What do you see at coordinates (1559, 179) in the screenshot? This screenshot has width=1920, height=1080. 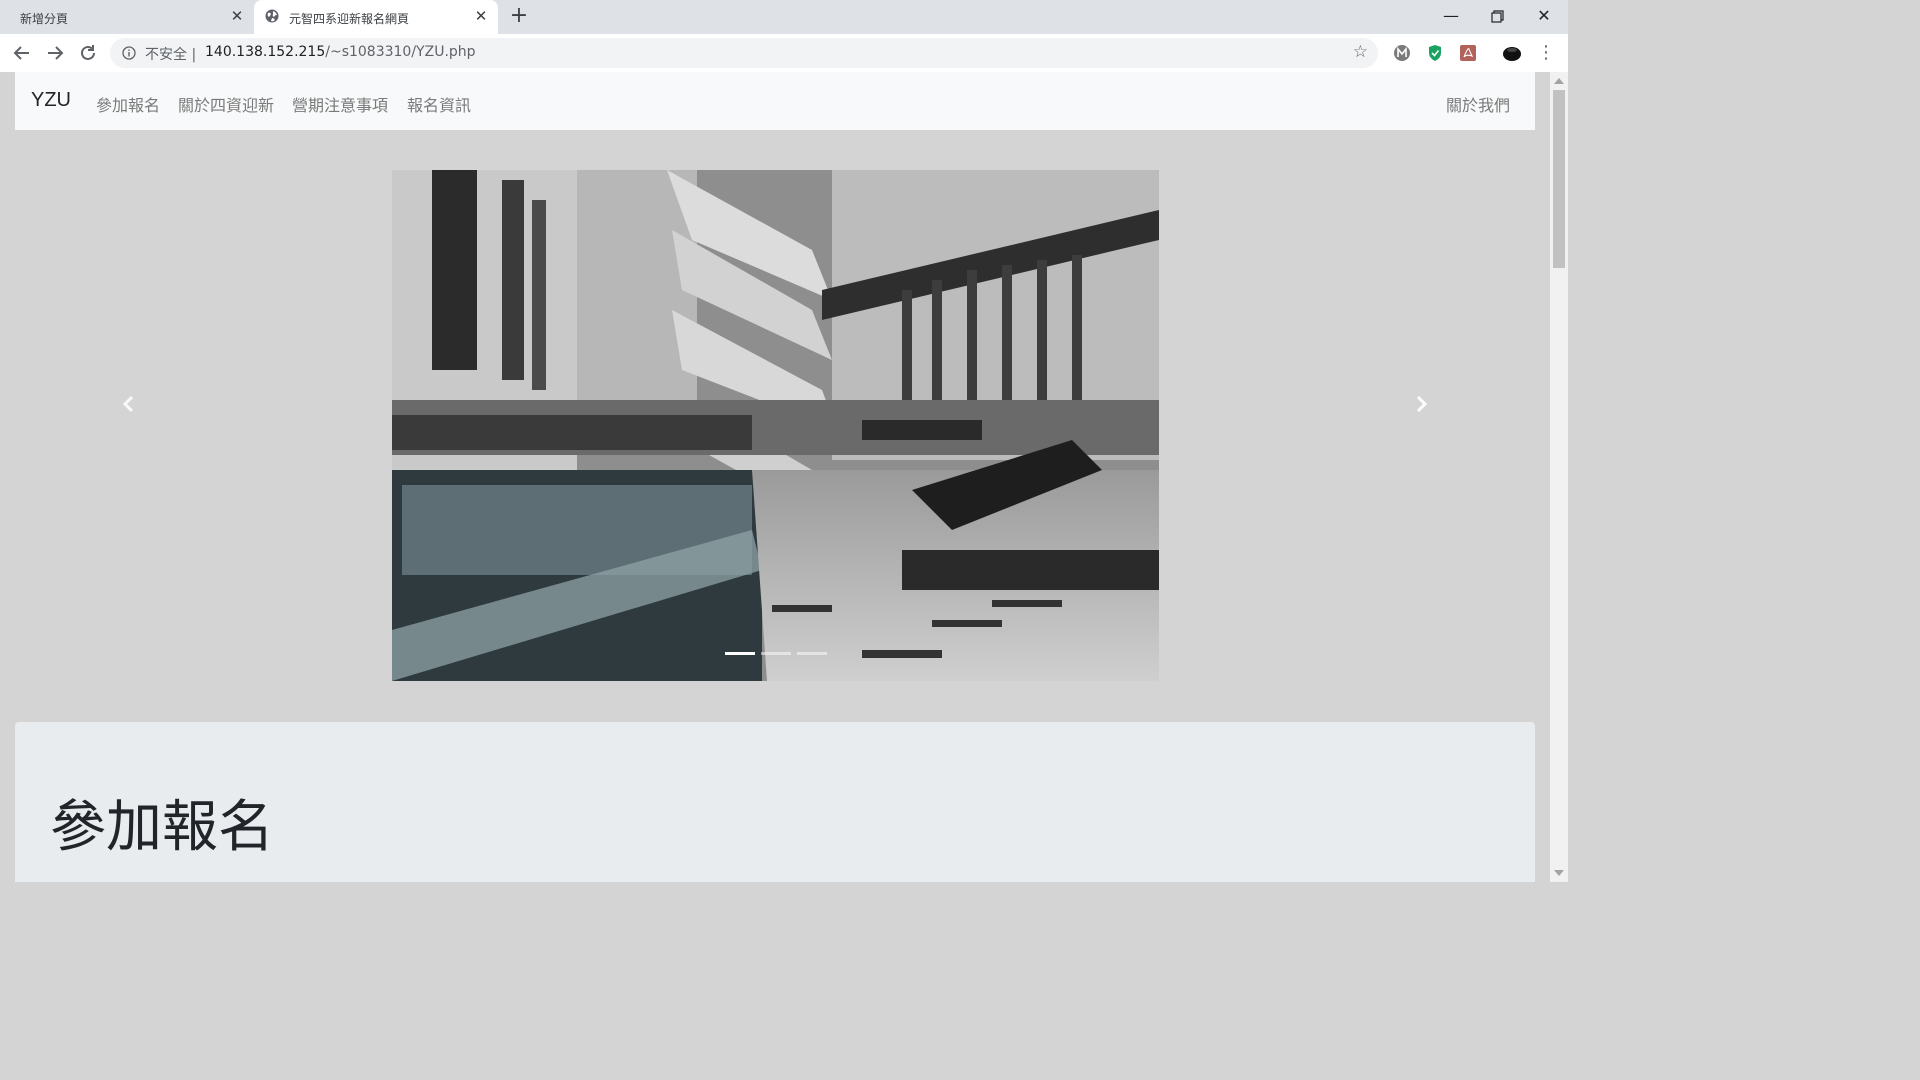 I see `scrollbar-thumb` at bounding box center [1559, 179].